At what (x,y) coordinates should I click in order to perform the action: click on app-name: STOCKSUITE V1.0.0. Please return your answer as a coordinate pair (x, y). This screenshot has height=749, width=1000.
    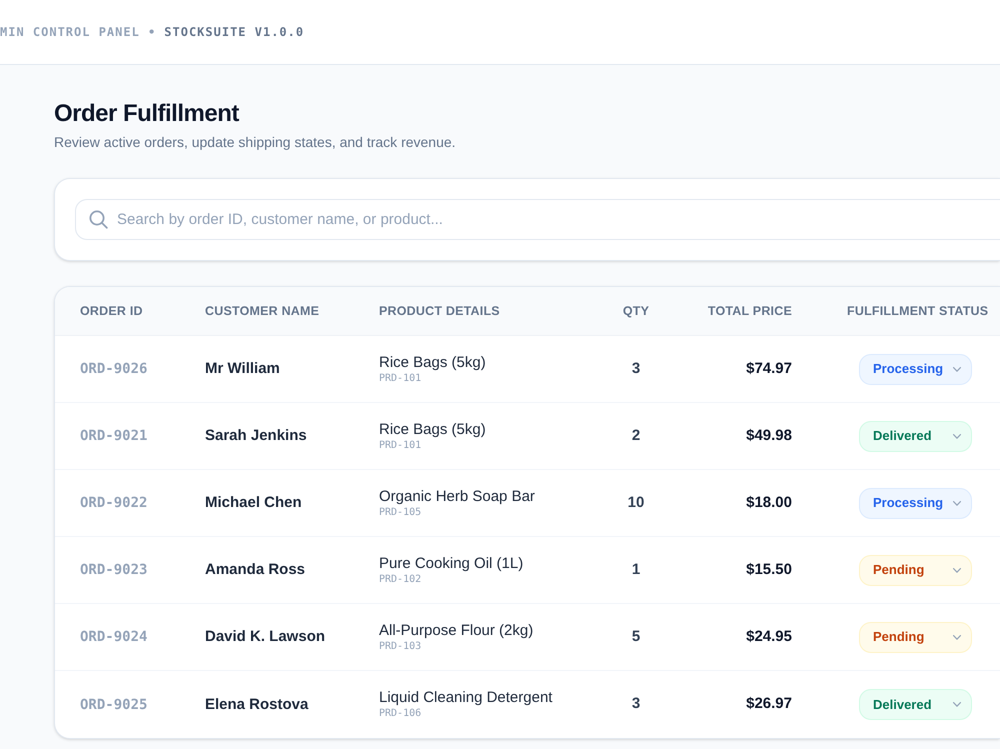
    Looking at the image, I should click on (234, 32).